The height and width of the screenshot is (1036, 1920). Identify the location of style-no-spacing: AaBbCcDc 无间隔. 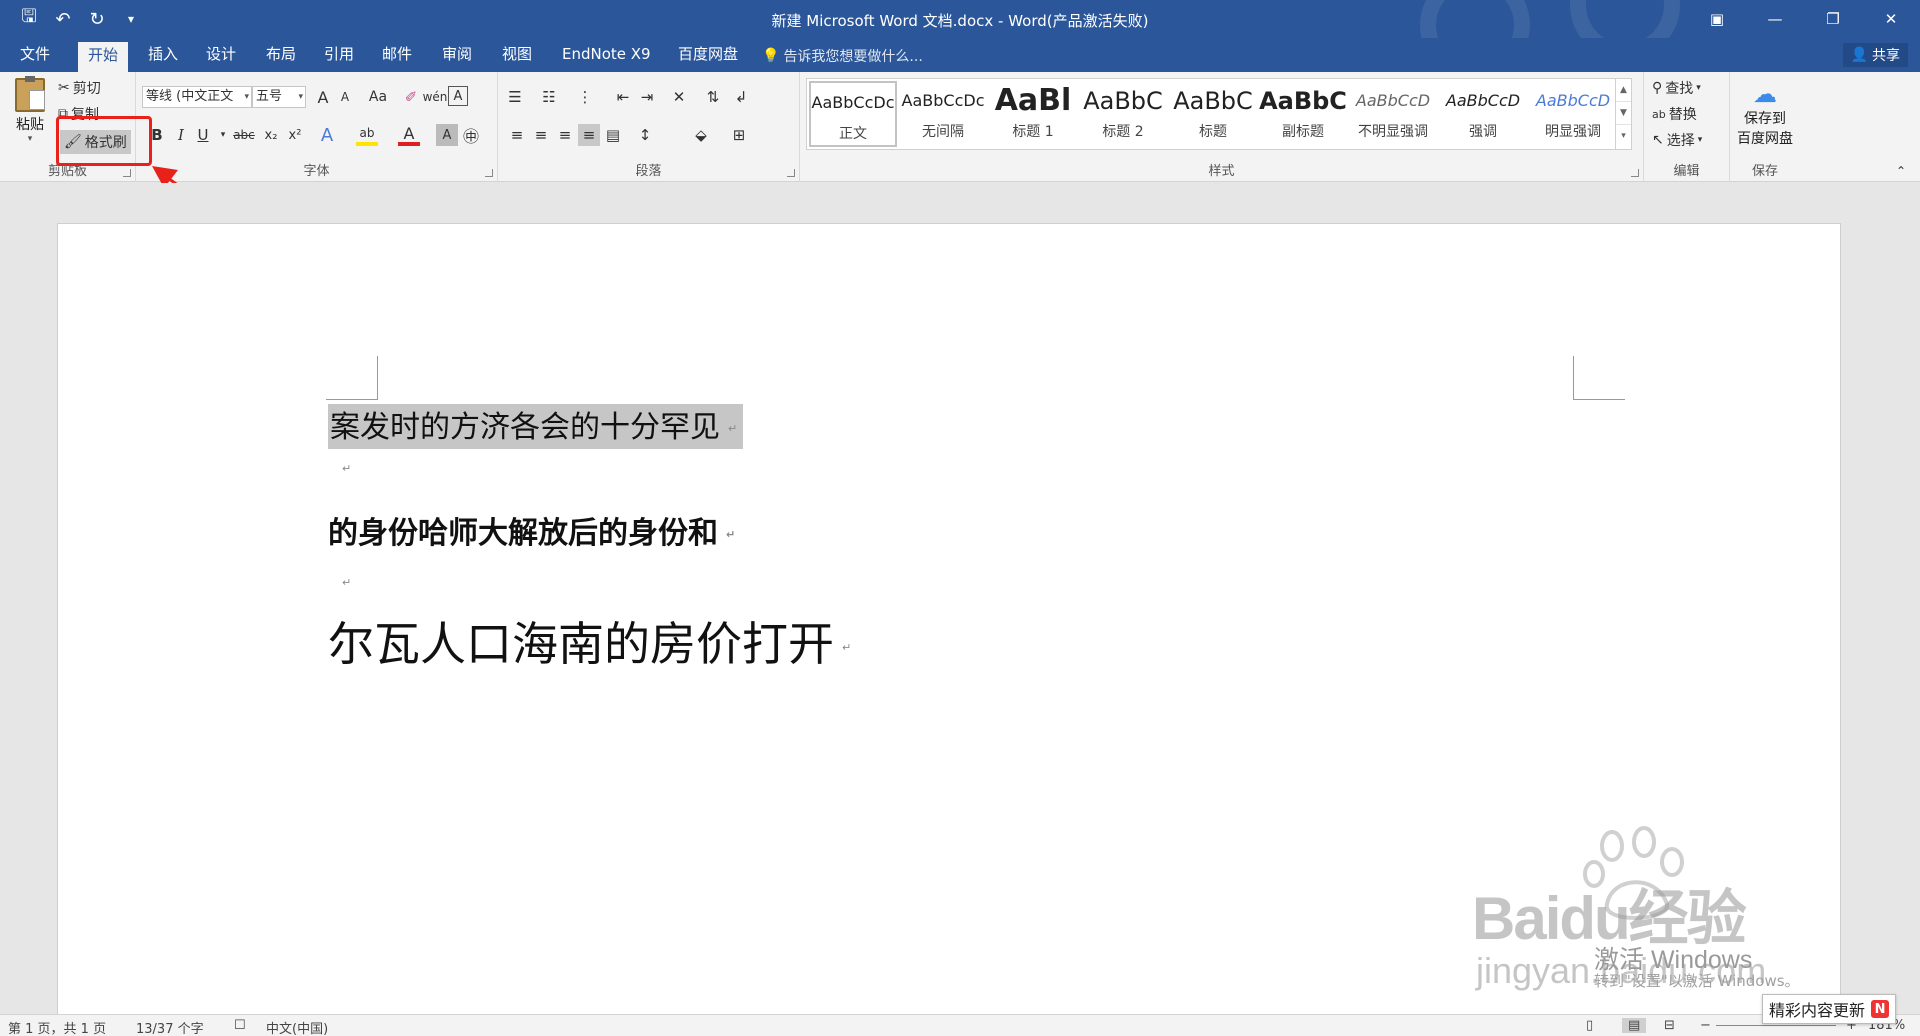
(943, 114).